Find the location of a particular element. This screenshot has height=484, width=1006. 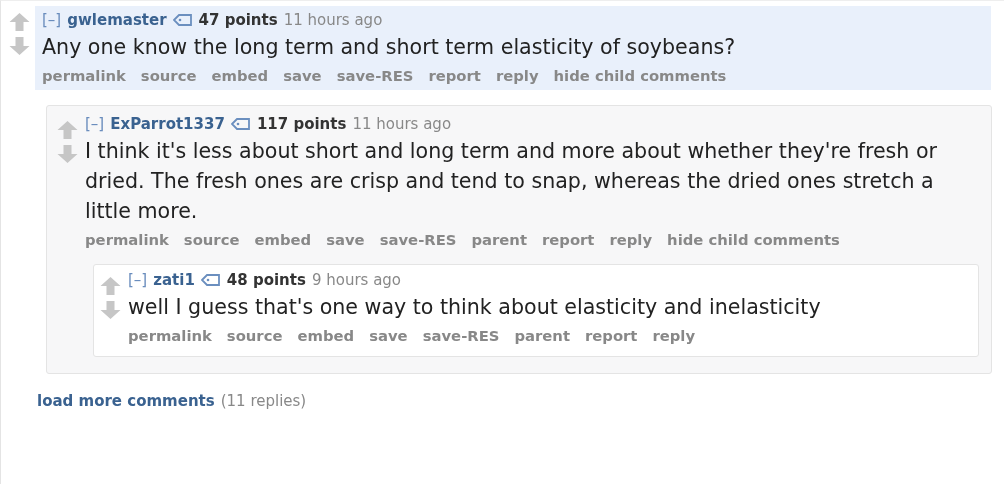

author-link: gwlemaster is located at coordinates (117, 20).